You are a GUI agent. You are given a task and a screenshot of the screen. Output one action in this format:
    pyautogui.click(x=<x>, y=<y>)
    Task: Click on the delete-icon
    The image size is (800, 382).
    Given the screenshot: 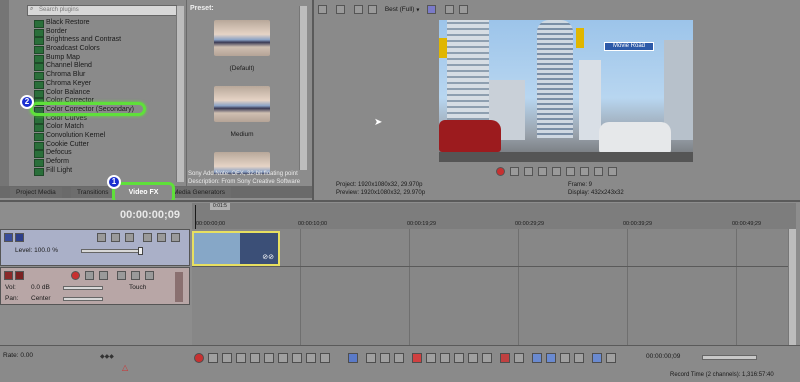 What is the action you would take?
    pyautogui.click(x=417, y=358)
    